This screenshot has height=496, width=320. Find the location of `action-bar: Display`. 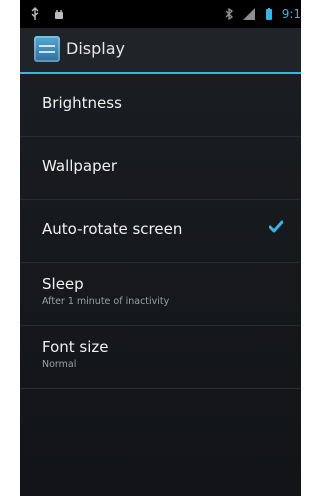

action-bar: Display is located at coordinates (160, 51).